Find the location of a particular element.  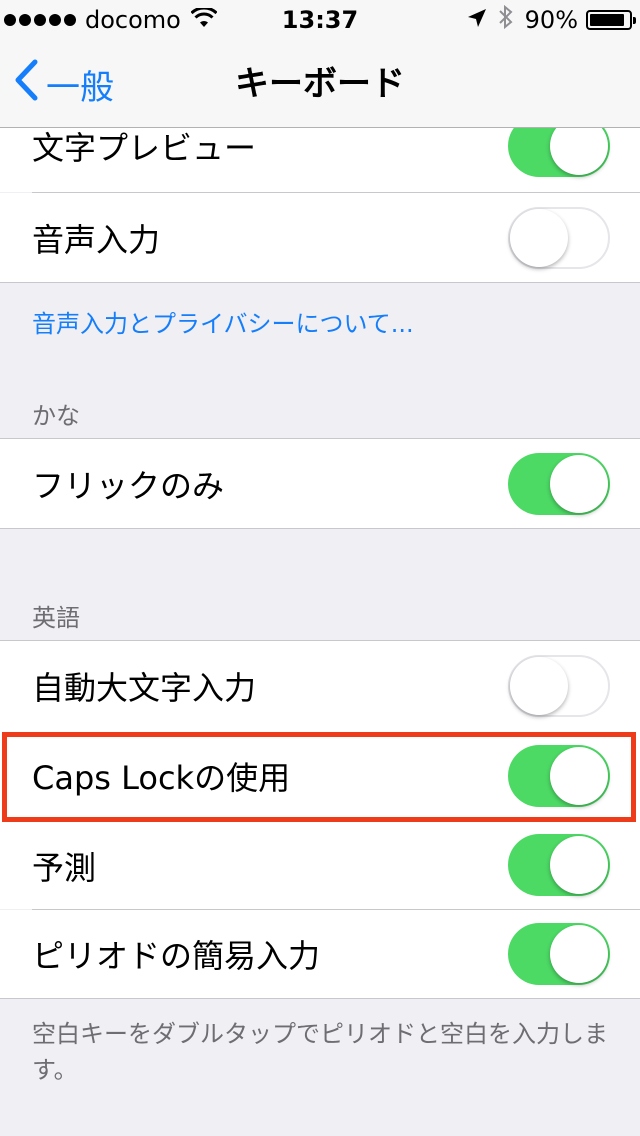

status-right: 90% is located at coordinates (551, 20).